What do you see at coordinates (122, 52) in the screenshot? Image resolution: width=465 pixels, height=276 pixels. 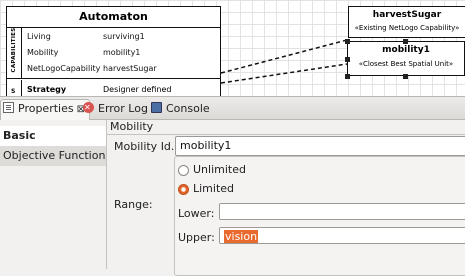 I see `capability-value: mobility1` at bounding box center [122, 52].